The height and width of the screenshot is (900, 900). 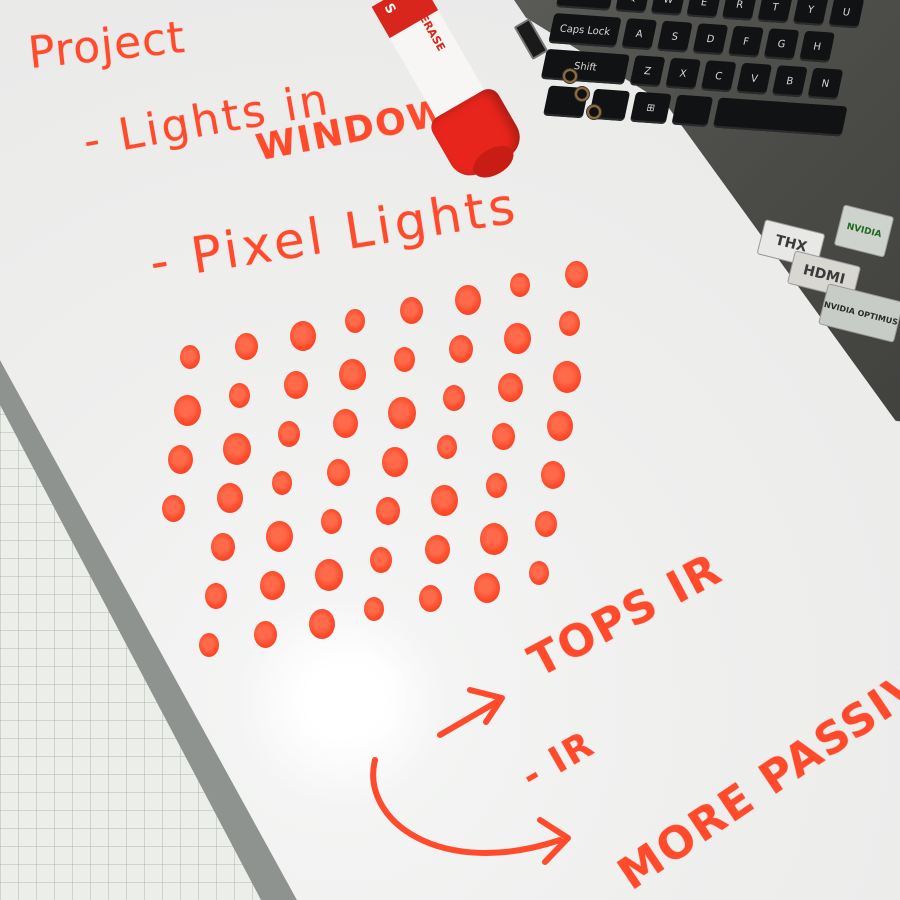 What do you see at coordinates (585, 5) in the screenshot?
I see `key-tab: Tab` at bounding box center [585, 5].